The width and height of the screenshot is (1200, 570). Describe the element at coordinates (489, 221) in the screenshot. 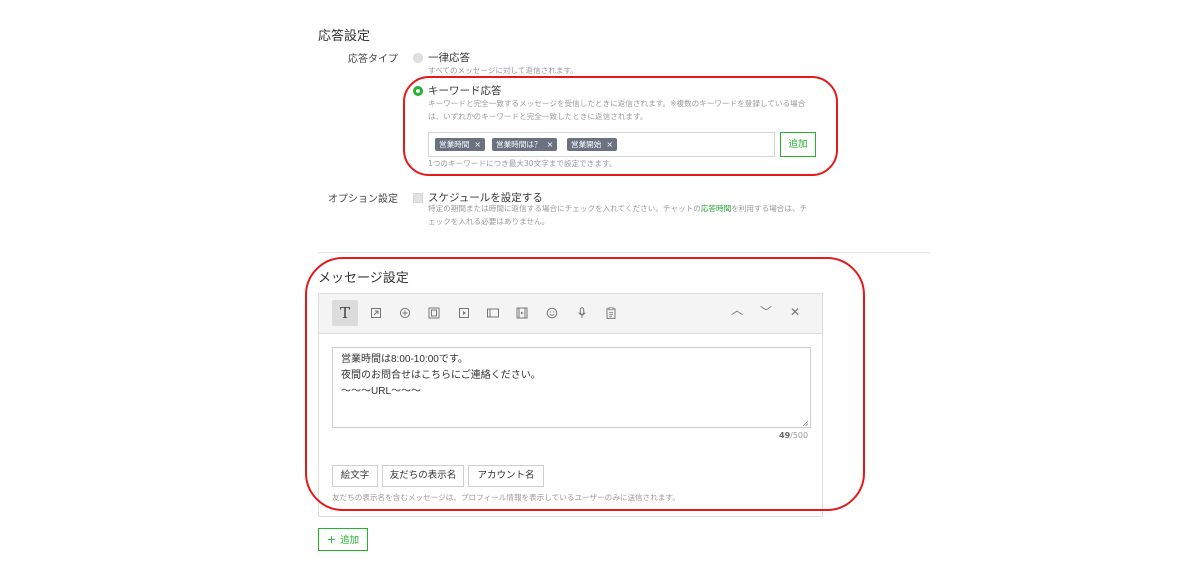

I see `schedule-description-line2: ェックを入れる必要はありません。` at that location.